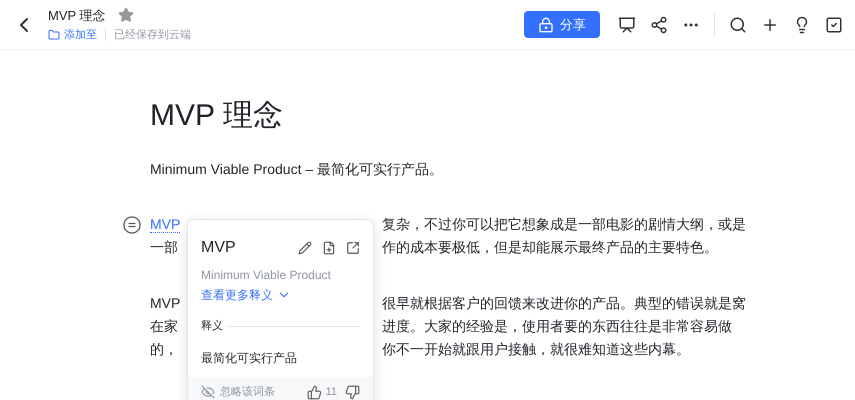  I want to click on paragraph-text: 复杂，不过你可以把它想象成是一部电影的剧情大纲，或是, so click(564, 224).